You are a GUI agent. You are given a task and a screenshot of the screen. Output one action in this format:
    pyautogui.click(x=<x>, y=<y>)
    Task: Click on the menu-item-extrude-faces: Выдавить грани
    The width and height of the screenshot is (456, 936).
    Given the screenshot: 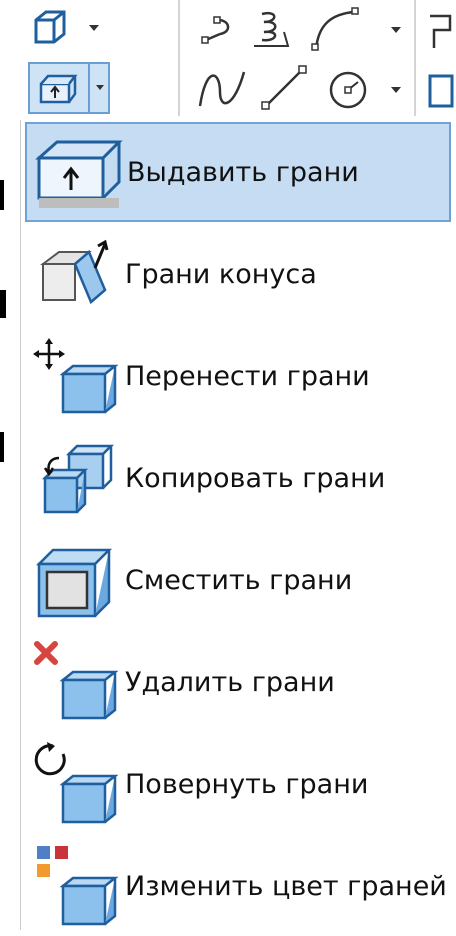 What is the action you would take?
    pyautogui.click(x=238, y=172)
    